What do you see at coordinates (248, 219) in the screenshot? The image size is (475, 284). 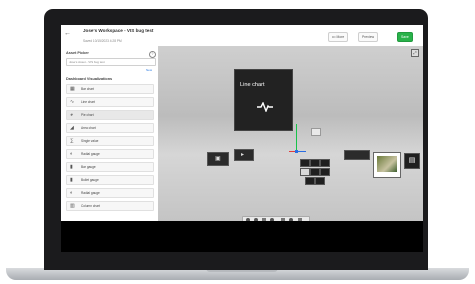 I see `orbit-button` at bounding box center [248, 219].